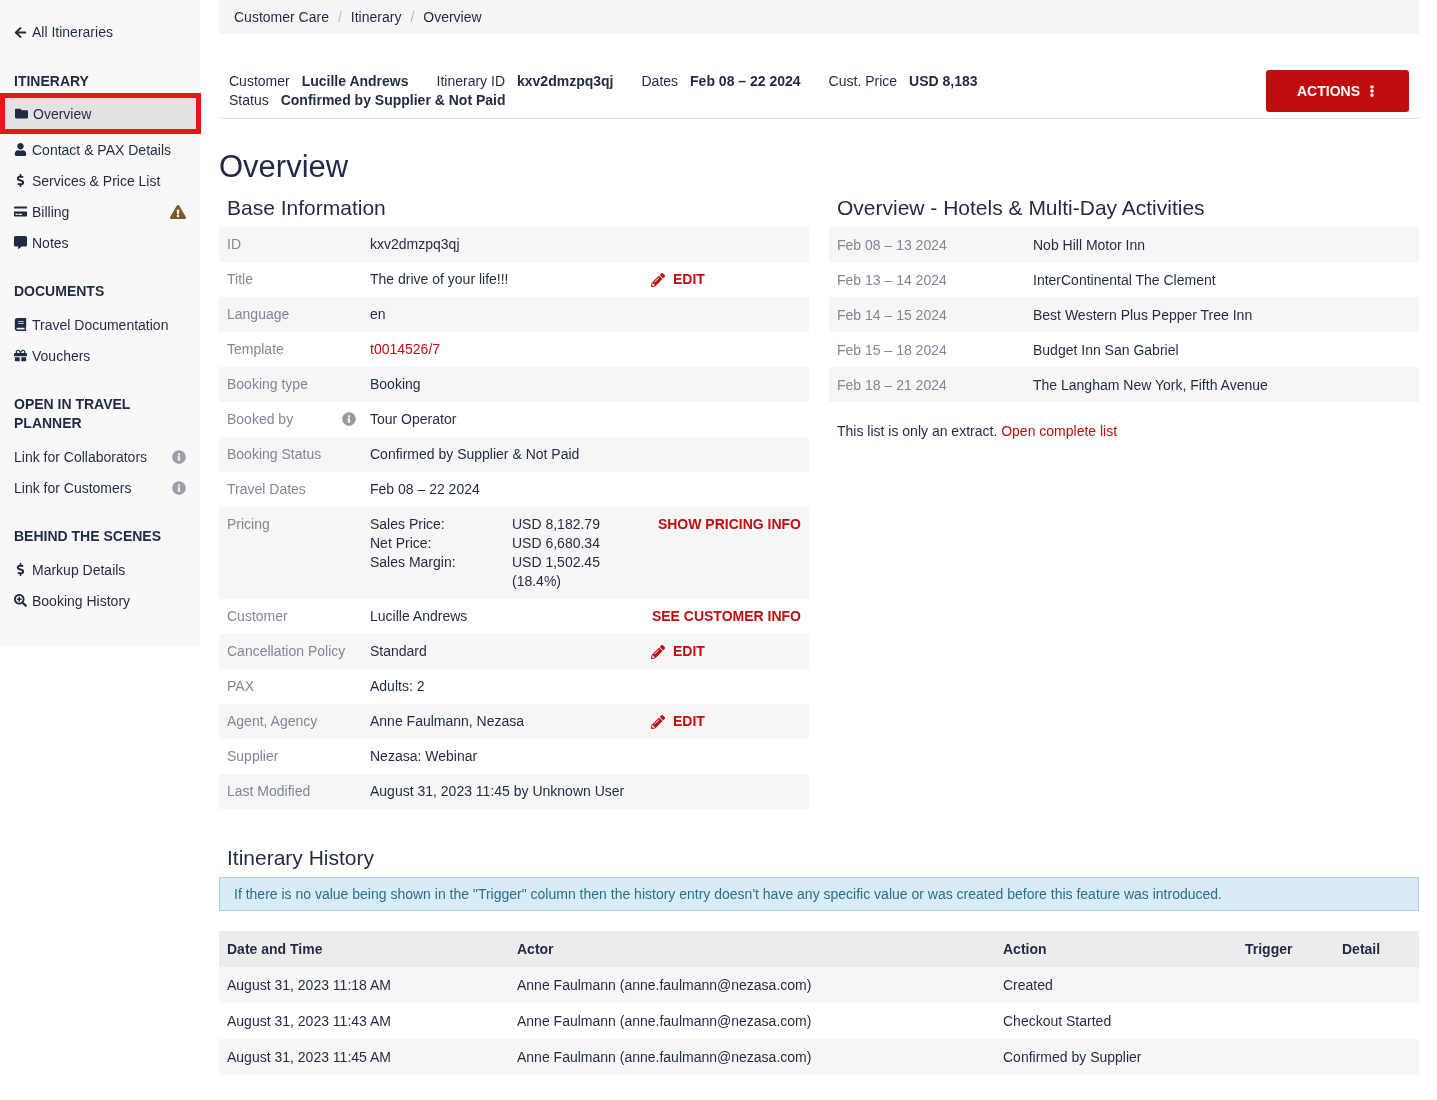 This screenshot has width=1437, height=1100. What do you see at coordinates (240, 279) in the screenshot?
I see `field-label: Title` at bounding box center [240, 279].